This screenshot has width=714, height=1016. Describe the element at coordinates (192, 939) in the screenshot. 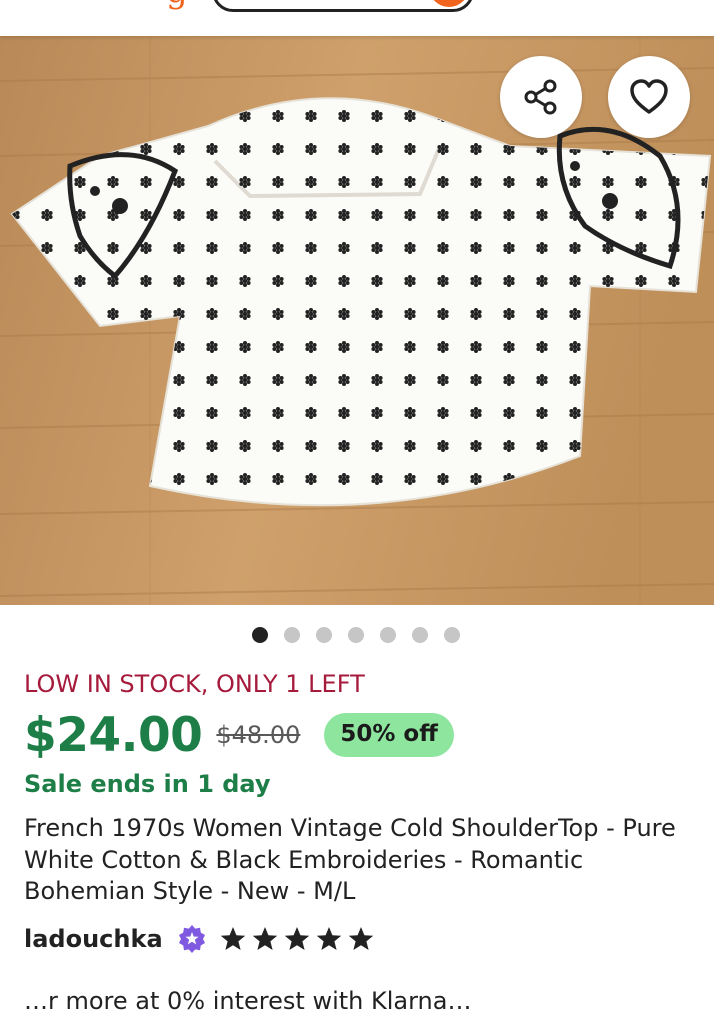

I see `star-seller-badge-icon` at that location.